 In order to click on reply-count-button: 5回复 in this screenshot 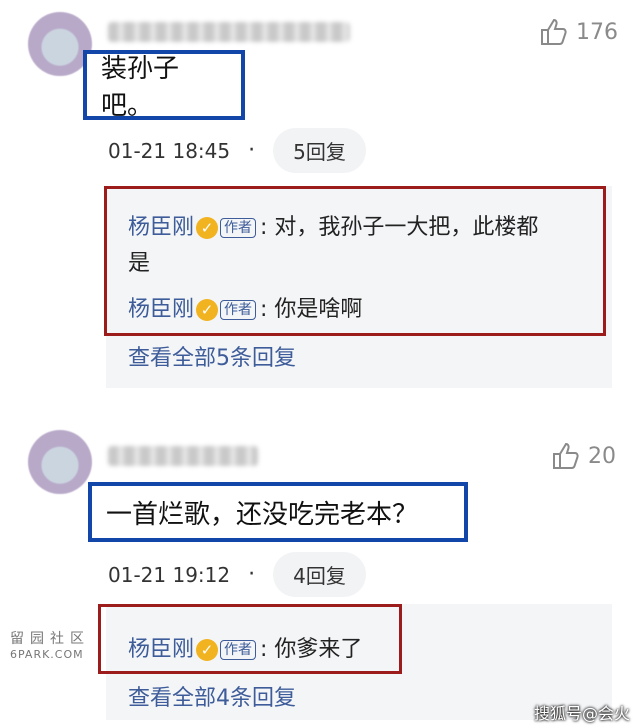, I will do `click(319, 150)`.